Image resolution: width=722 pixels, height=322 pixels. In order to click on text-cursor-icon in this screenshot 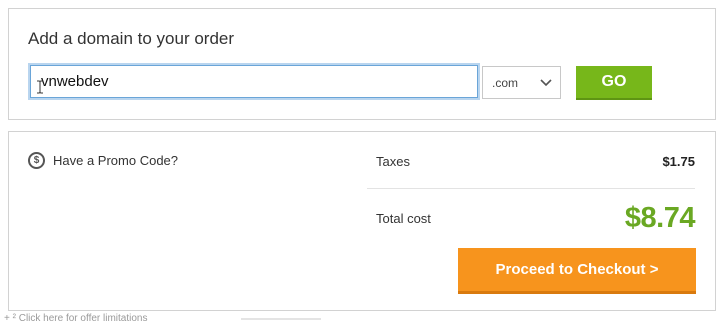, I will do `click(40, 87)`.